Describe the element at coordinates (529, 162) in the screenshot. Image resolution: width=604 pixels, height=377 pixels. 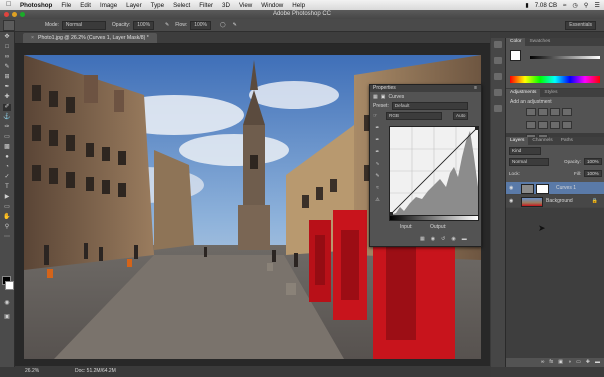
I see `blend-mode-select: Normal` at that location.